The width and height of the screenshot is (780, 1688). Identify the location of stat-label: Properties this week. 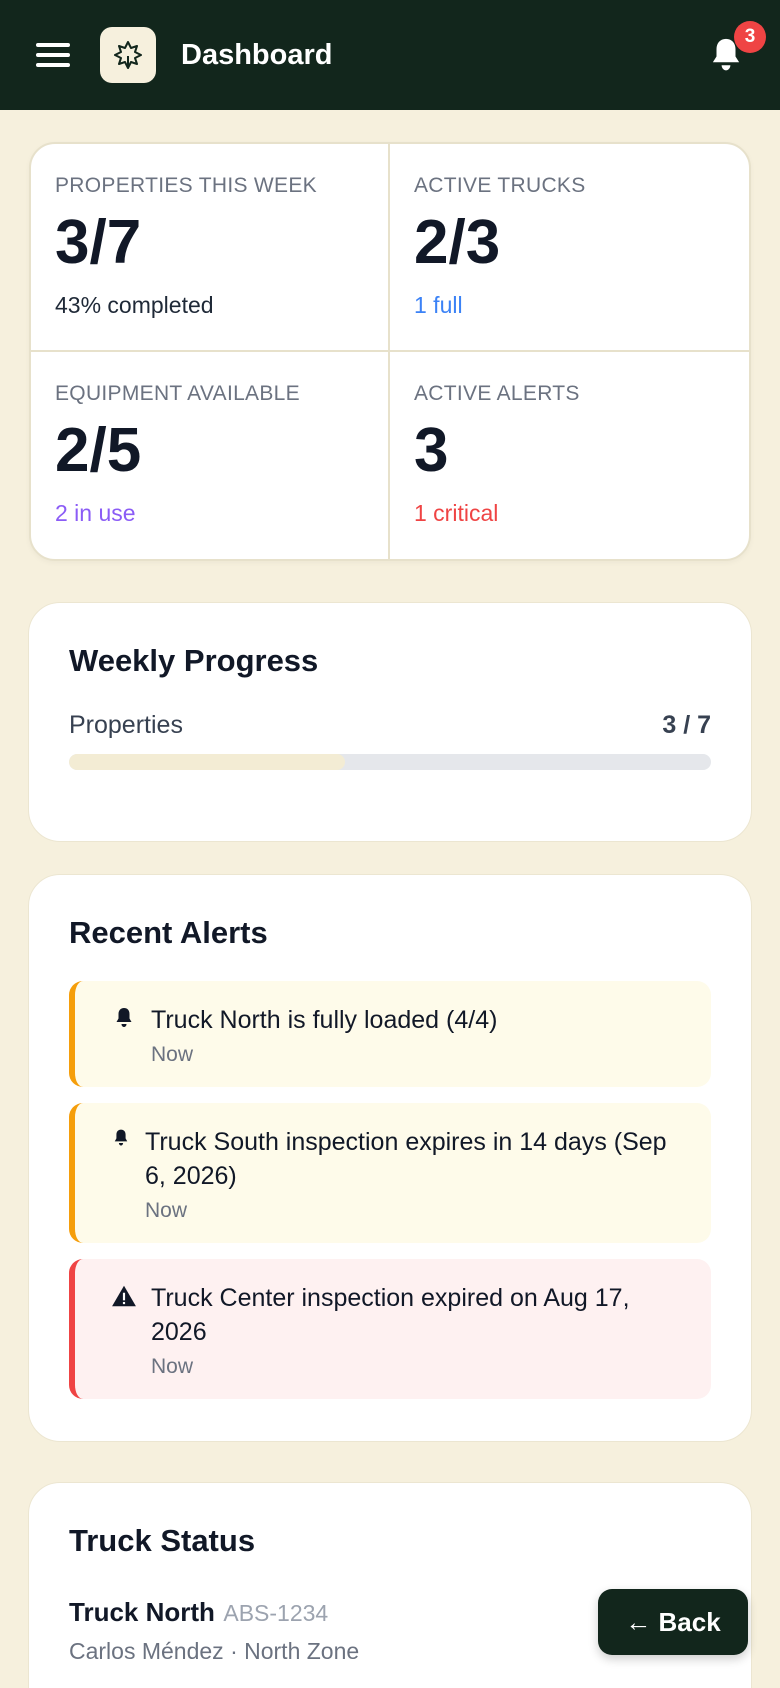
(186, 185).